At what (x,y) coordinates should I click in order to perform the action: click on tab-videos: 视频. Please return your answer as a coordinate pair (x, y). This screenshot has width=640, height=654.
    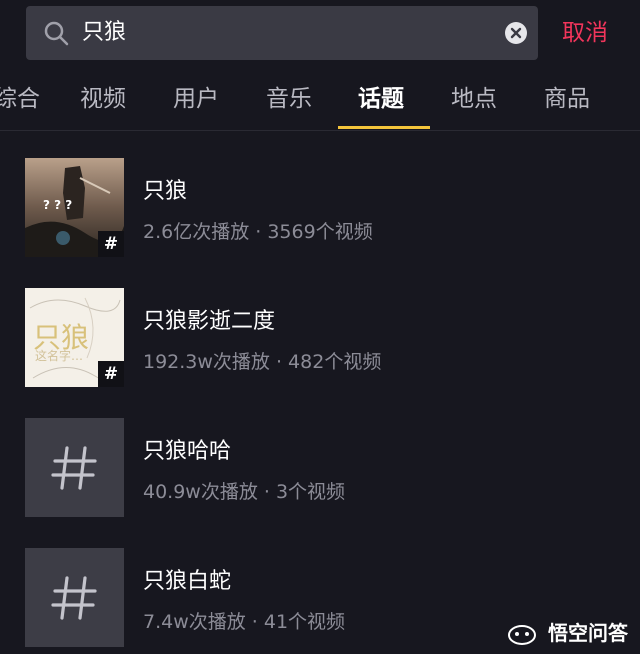
    Looking at the image, I should click on (103, 98).